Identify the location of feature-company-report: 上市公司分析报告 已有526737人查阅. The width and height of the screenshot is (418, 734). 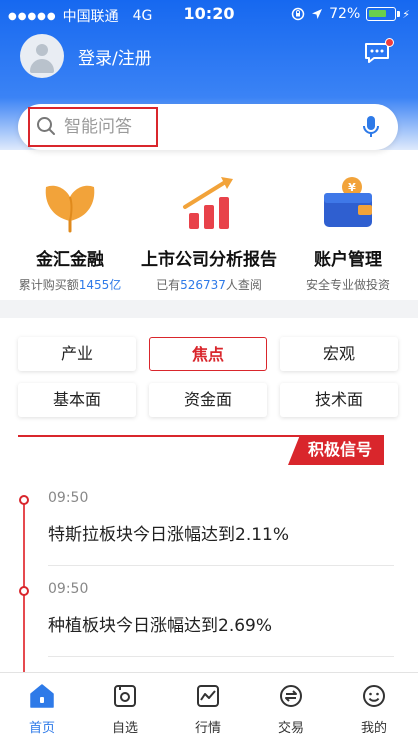
(209, 229).